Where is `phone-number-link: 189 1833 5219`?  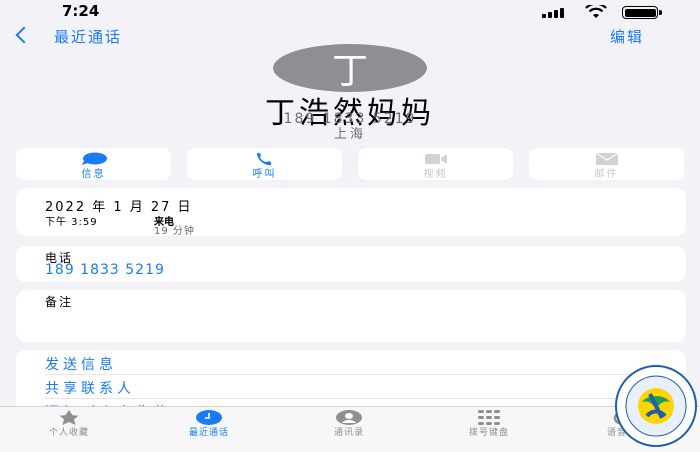 phone-number-link: 189 1833 5219 is located at coordinates (105, 270).